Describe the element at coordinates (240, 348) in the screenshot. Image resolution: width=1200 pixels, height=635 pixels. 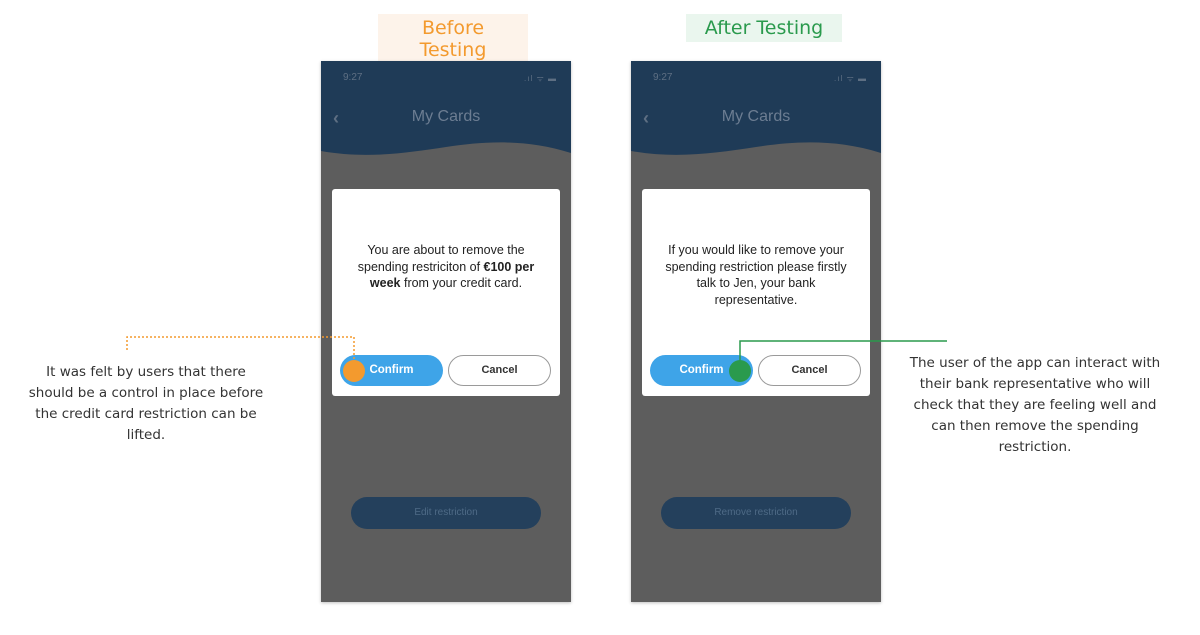
I see `before-connector-line` at that location.